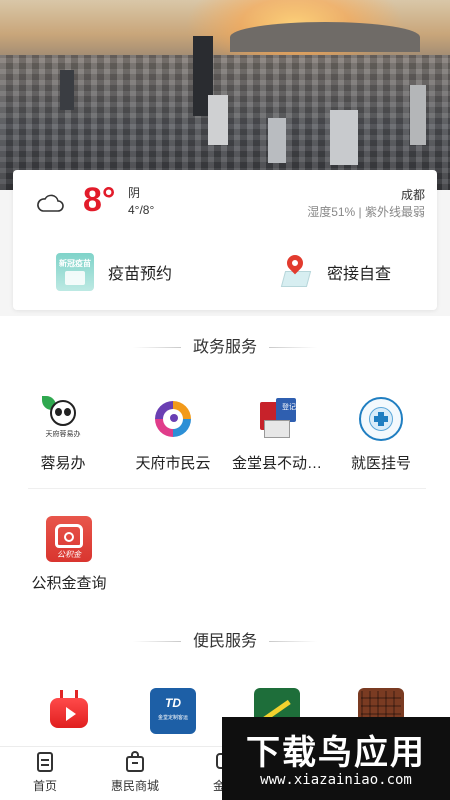  I want to click on service-label: 蓉易办, so click(63, 463).